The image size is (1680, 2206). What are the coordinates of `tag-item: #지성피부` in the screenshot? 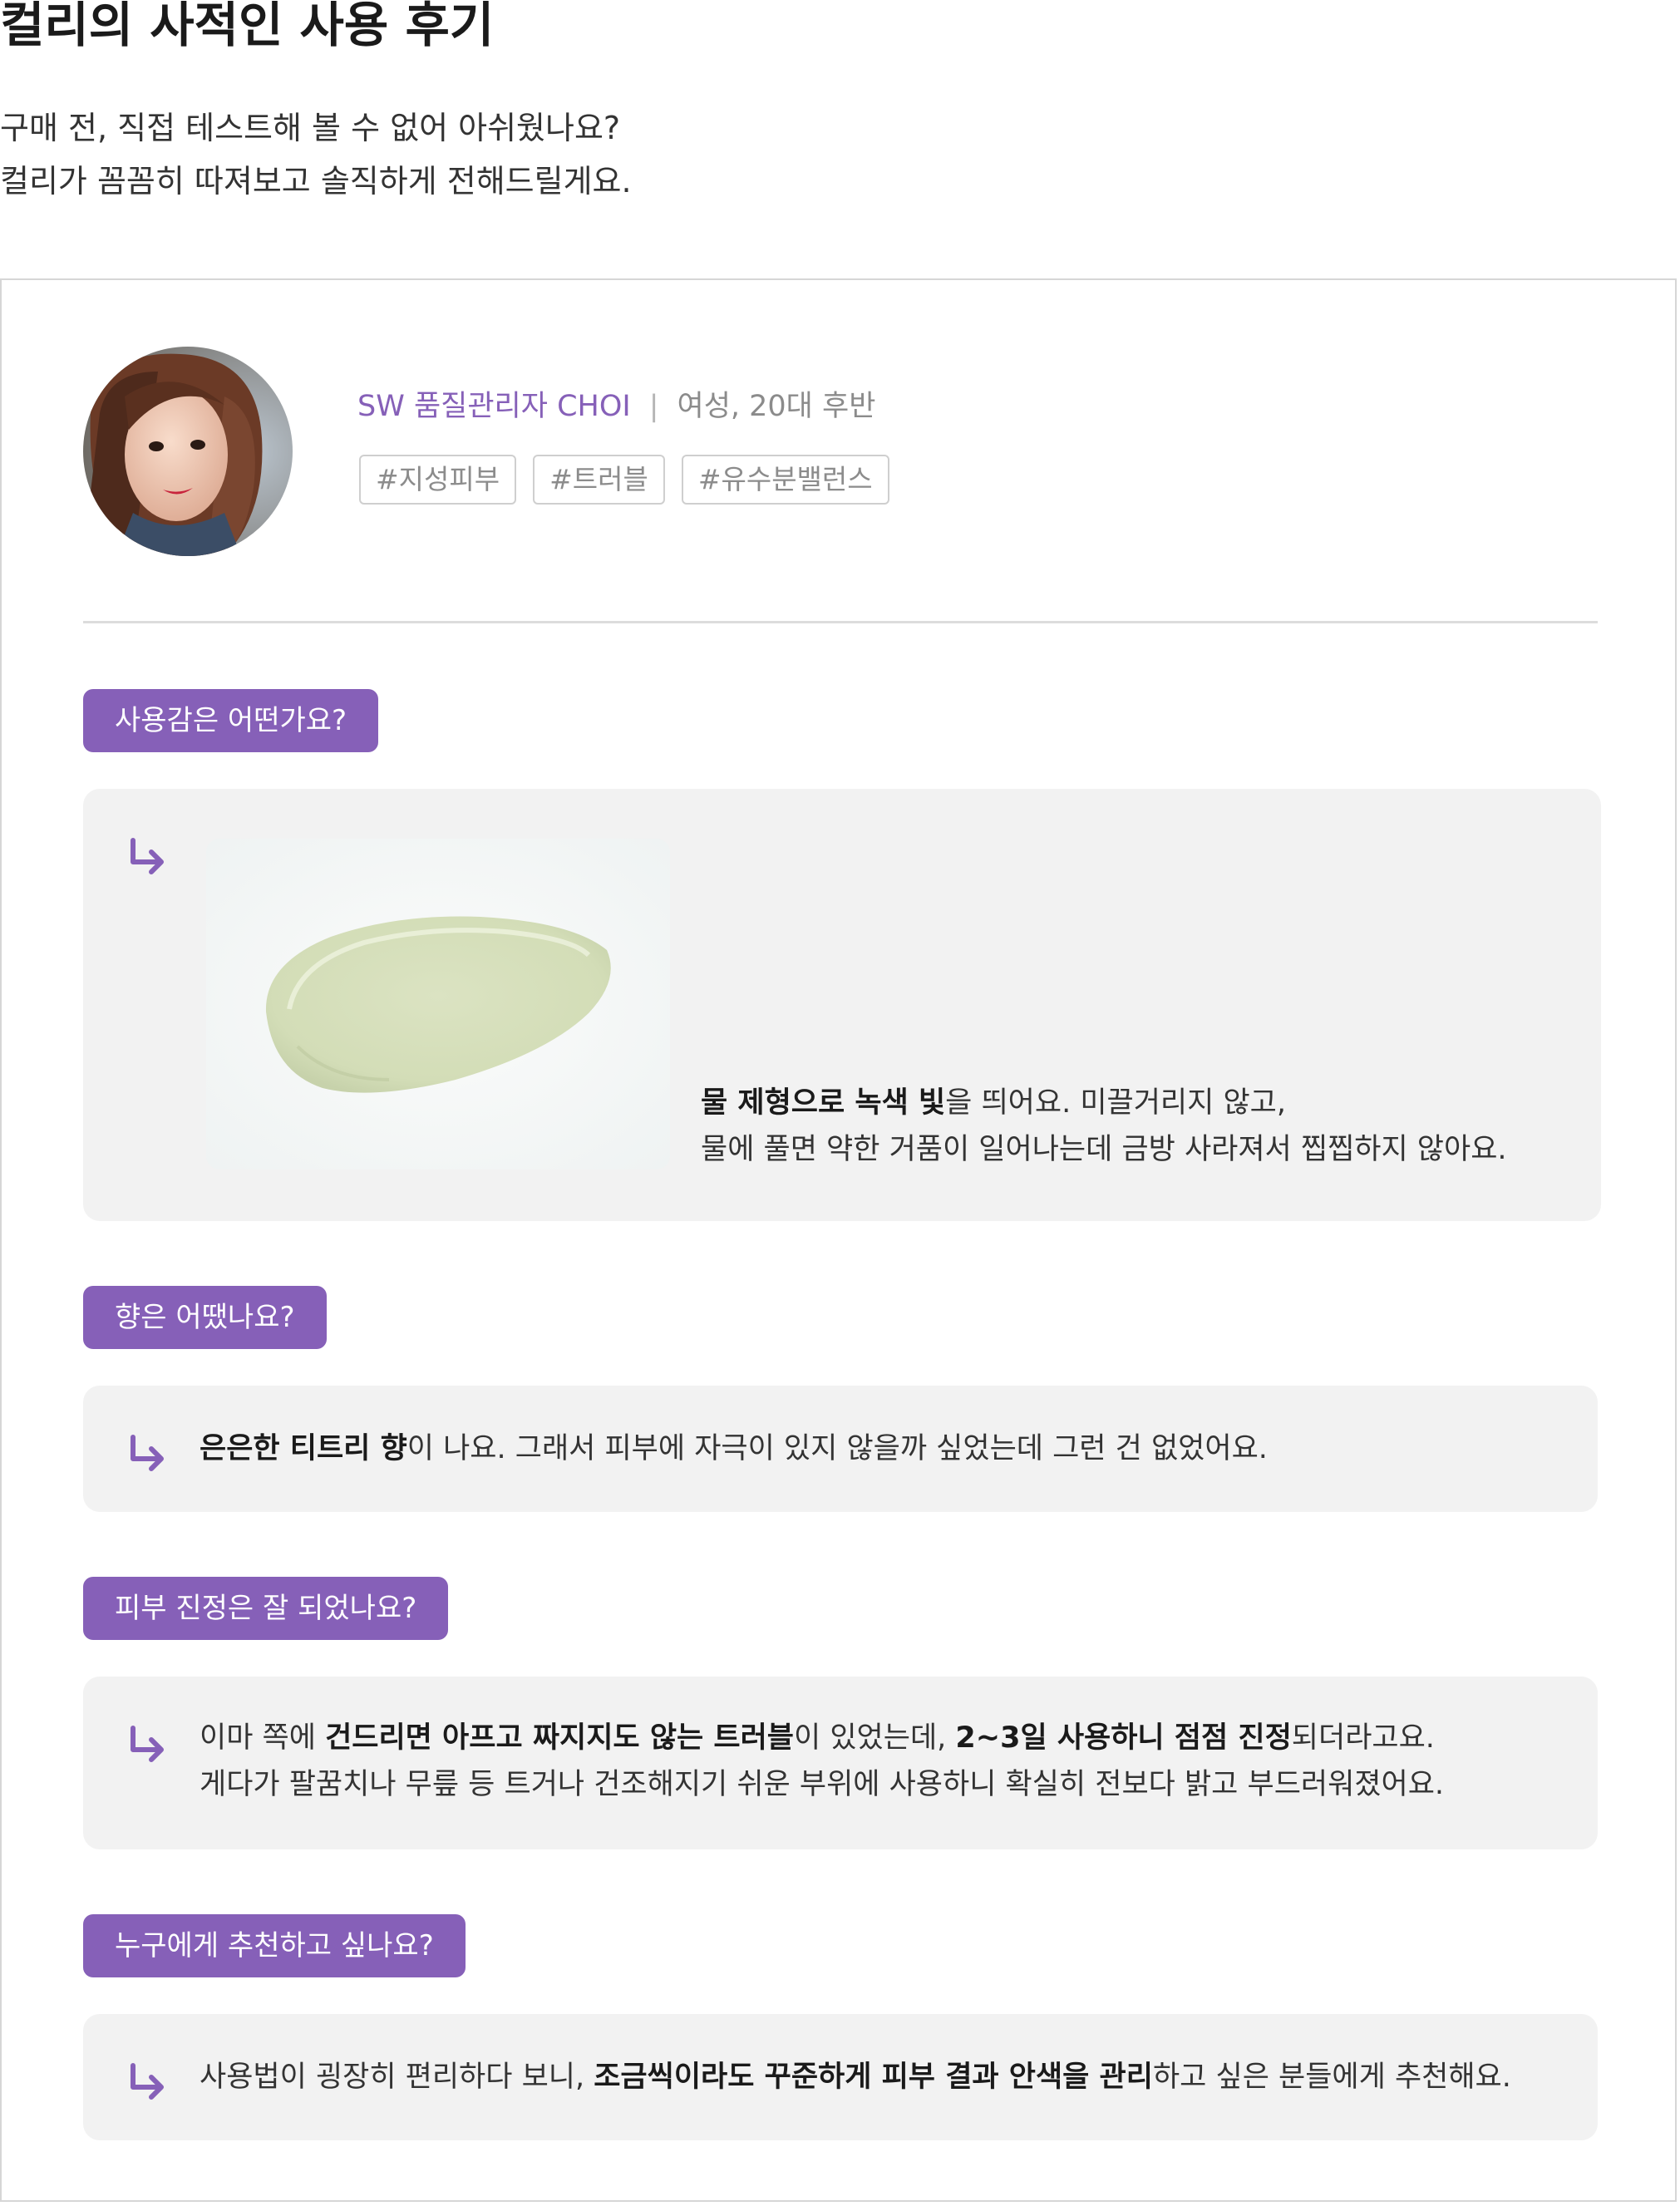 It's located at (438, 480).